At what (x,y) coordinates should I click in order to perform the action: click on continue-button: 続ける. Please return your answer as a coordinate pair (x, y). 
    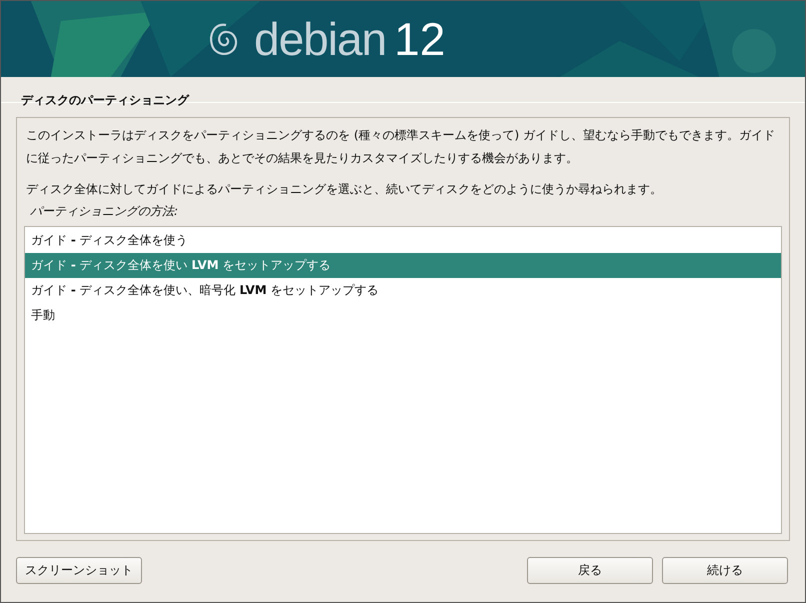
    Looking at the image, I should click on (725, 570).